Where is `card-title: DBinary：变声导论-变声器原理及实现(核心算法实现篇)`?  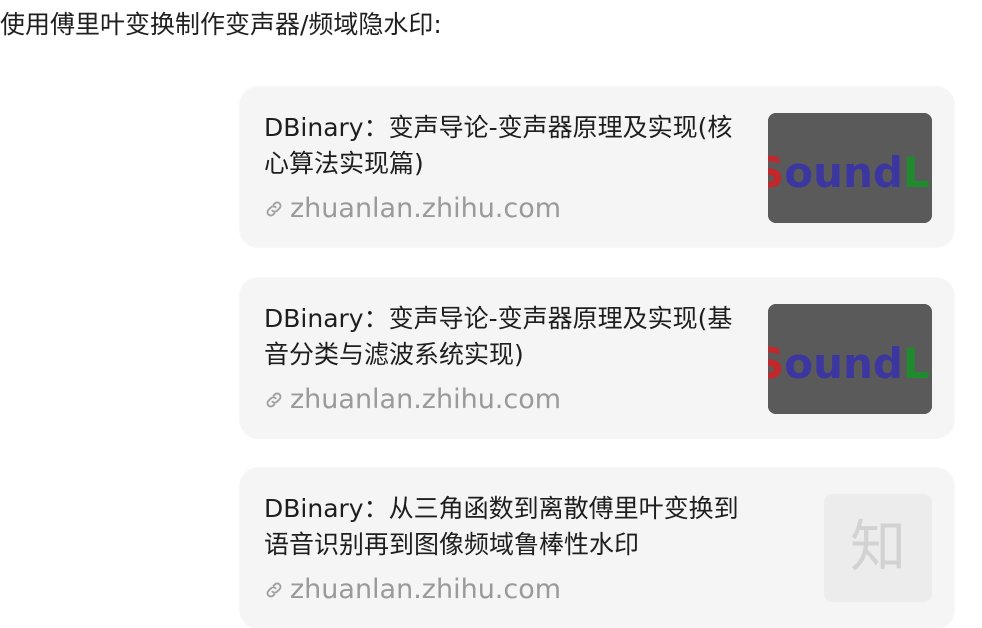 card-title: DBinary：变声导论-变声器原理及实现(核心算法实现篇) is located at coordinates (509, 146).